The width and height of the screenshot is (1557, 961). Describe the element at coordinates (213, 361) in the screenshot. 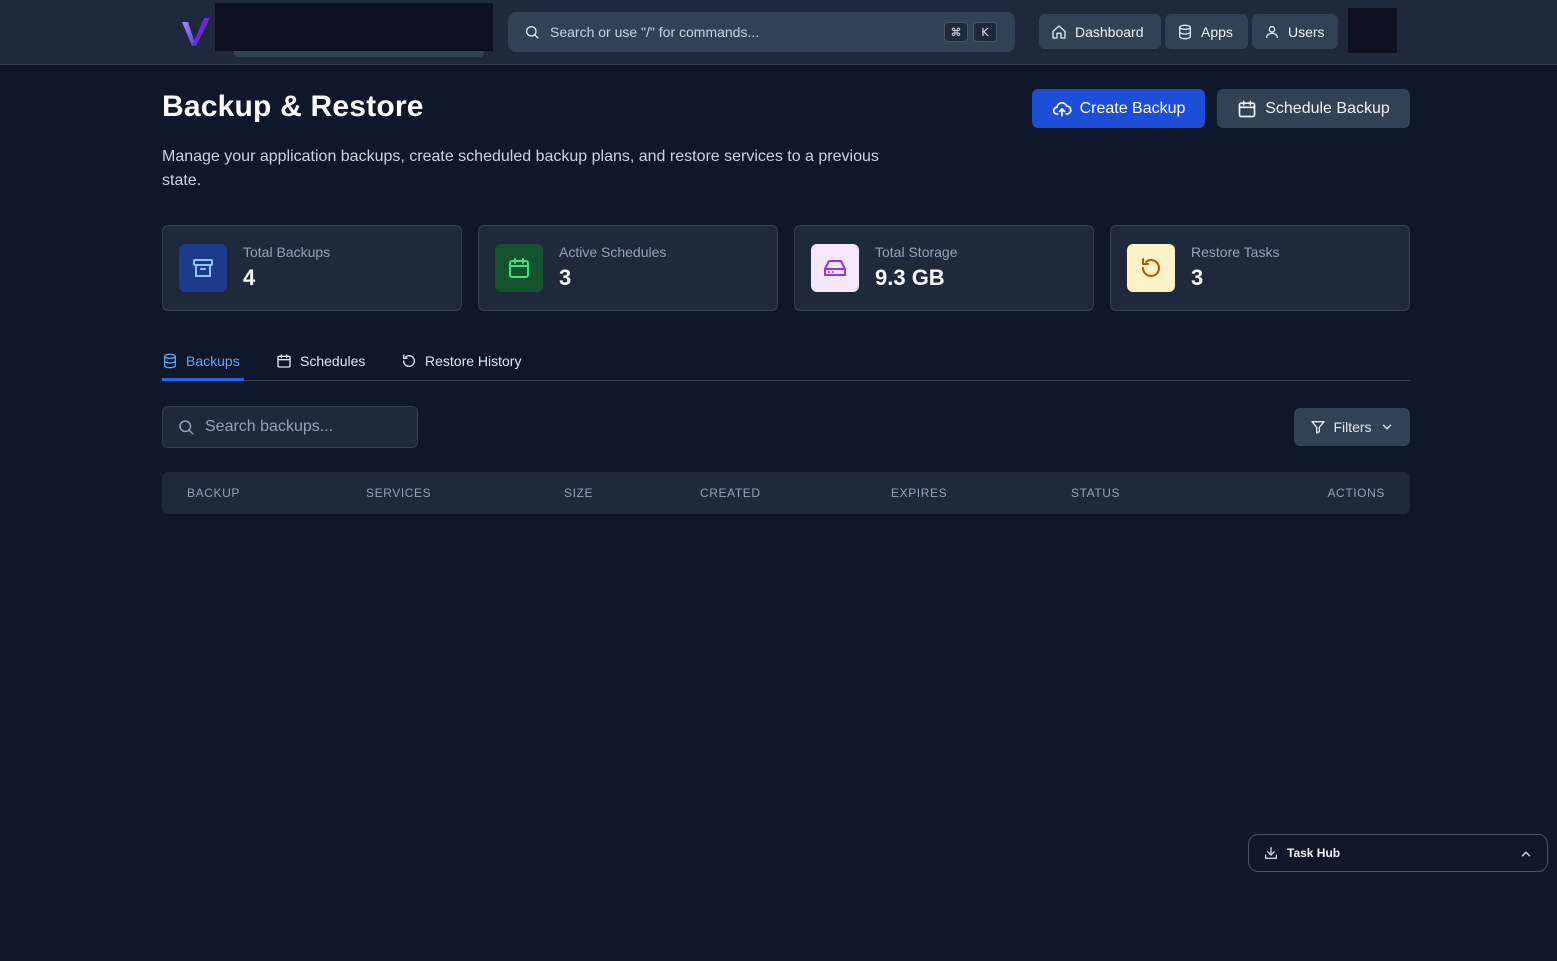

I see `tab-backups-label: Backups` at that location.